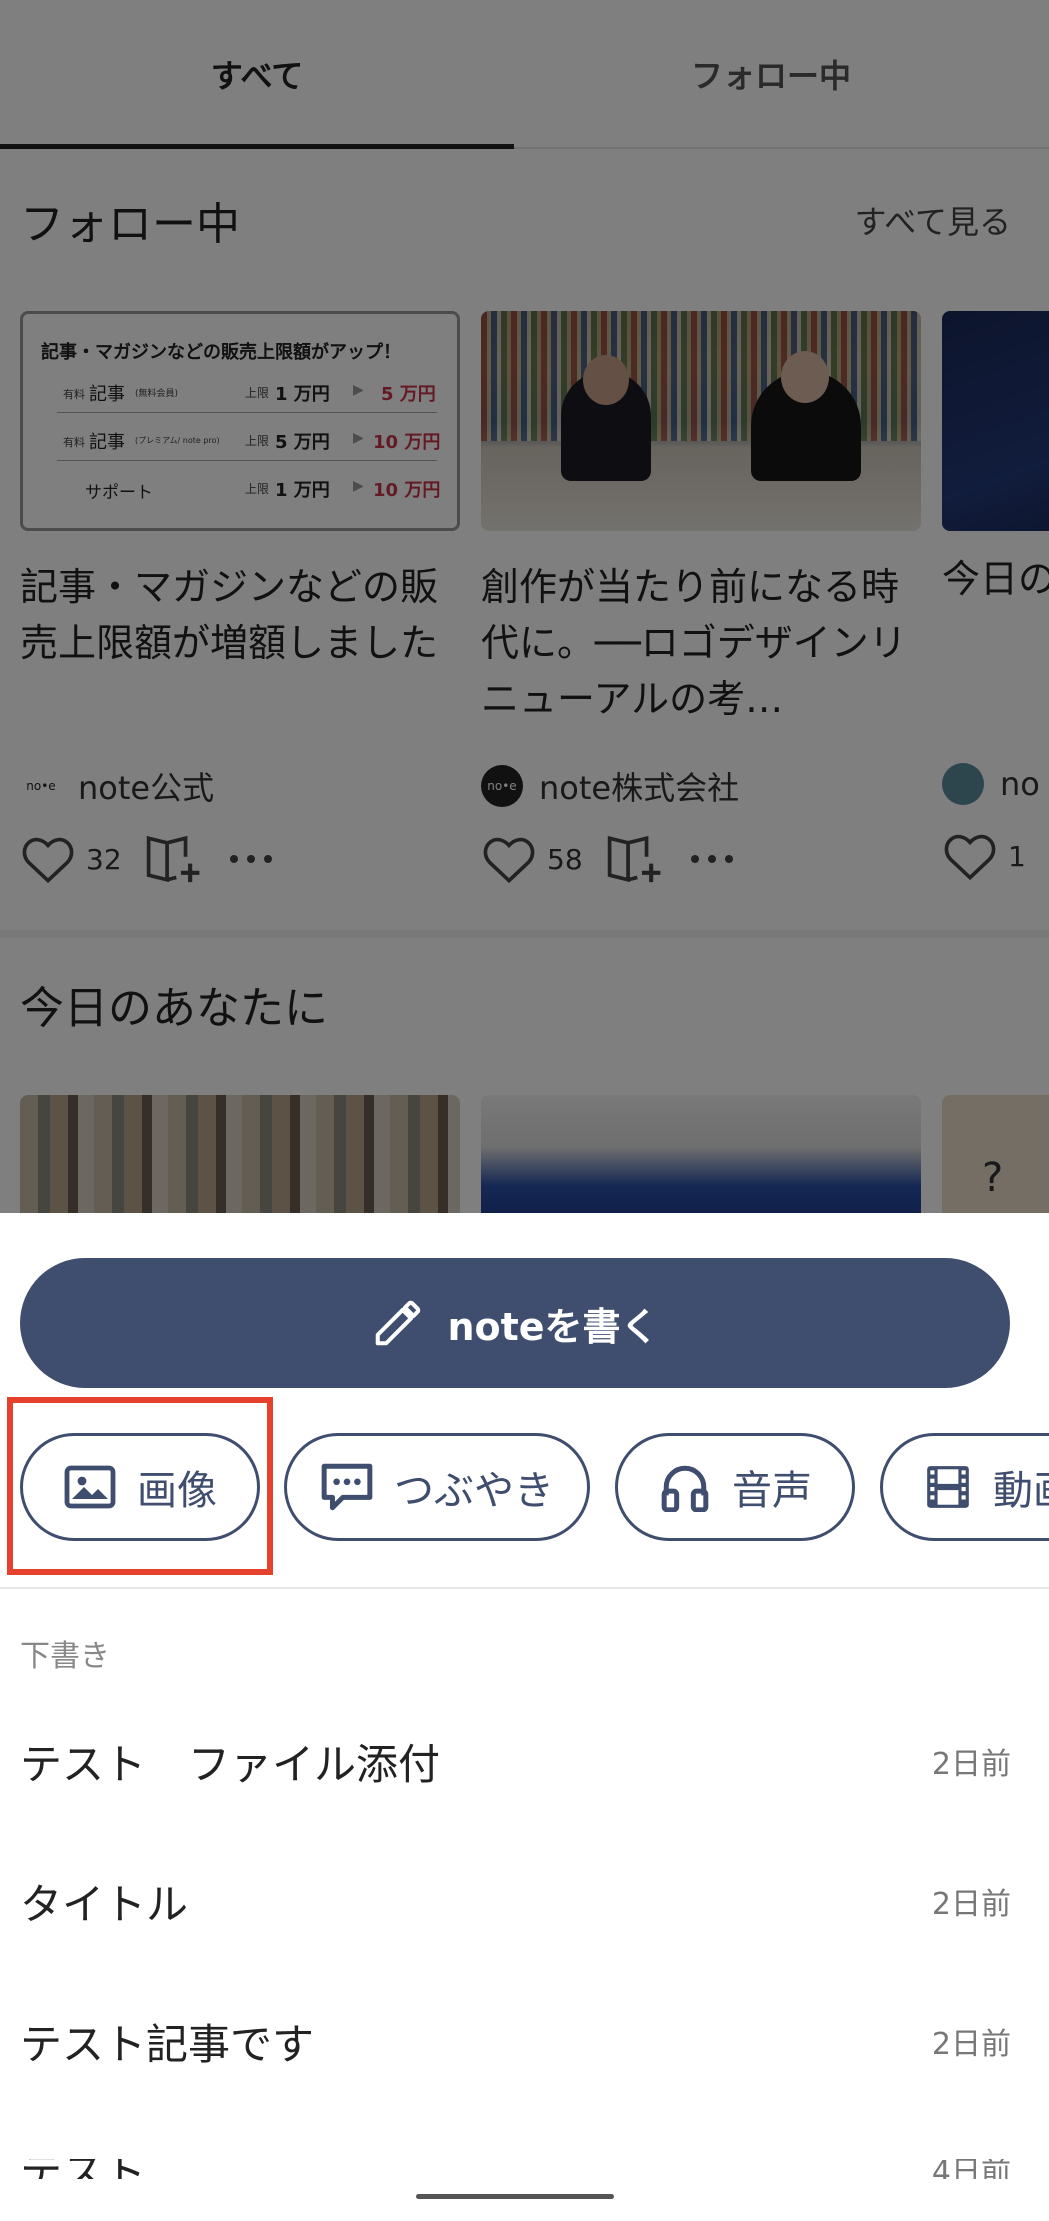  What do you see at coordinates (104, 1904) in the screenshot?
I see `draft-title: タイトル` at bounding box center [104, 1904].